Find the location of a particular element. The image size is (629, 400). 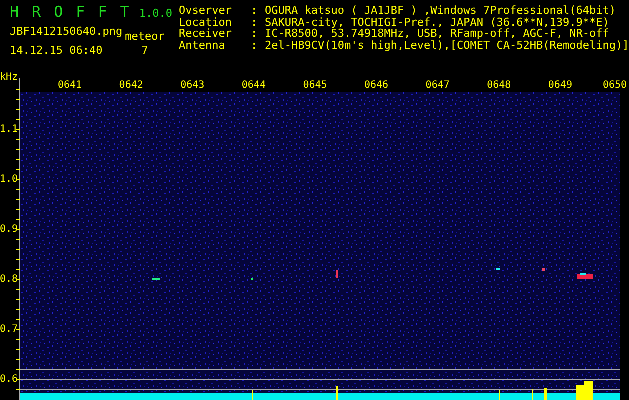

meteor-count: 7 is located at coordinates (145, 51).